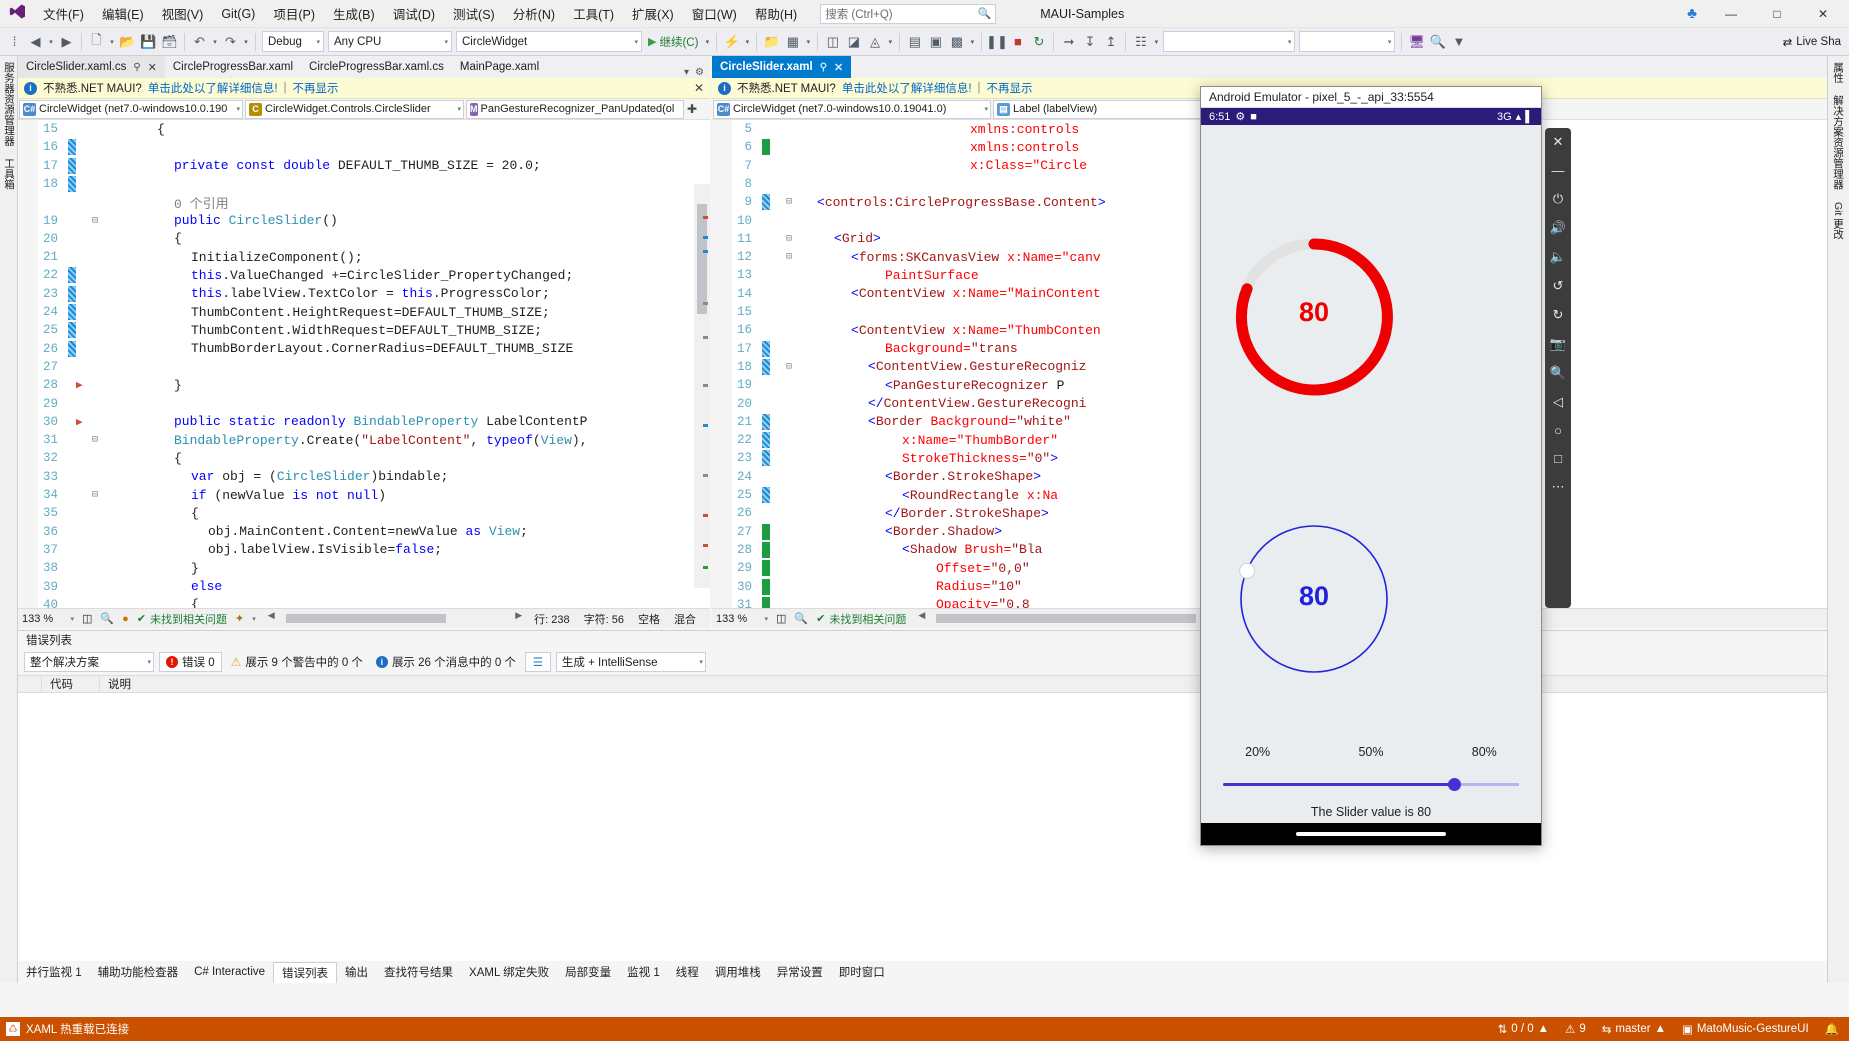 The width and height of the screenshot is (1849, 1041). Describe the element at coordinates (1777, 14) in the screenshot. I see `maximize-button: □` at that location.